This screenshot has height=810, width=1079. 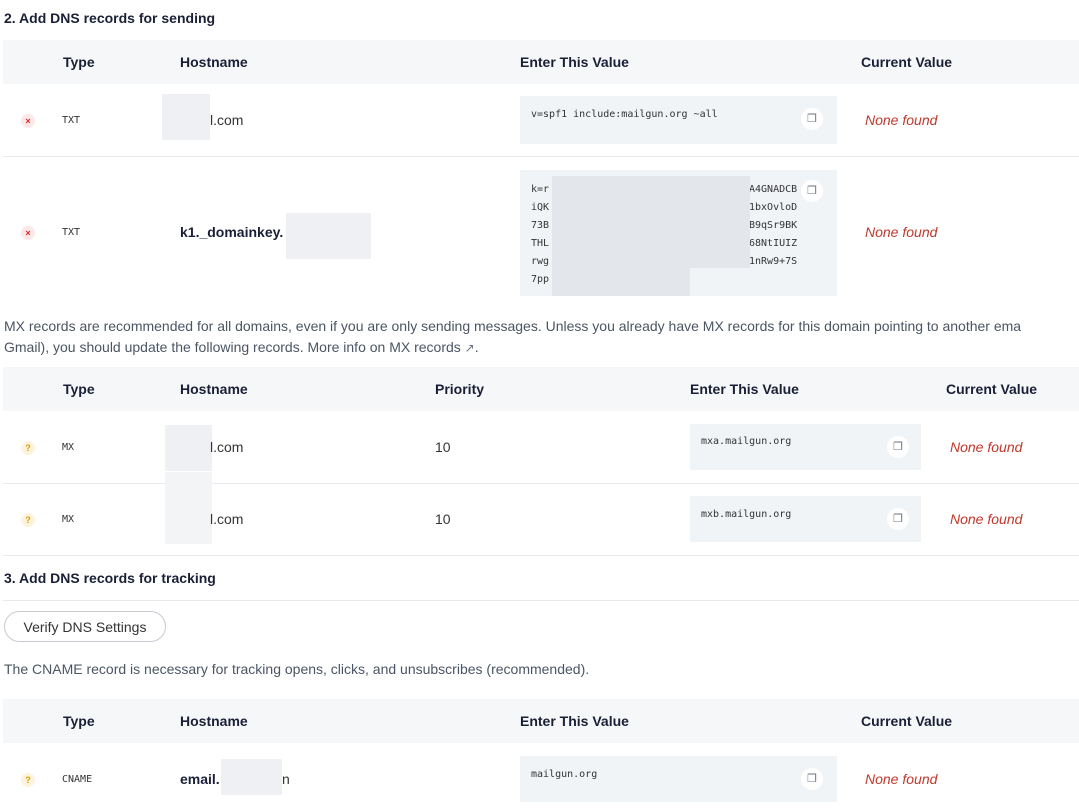 What do you see at coordinates (805, 519) in the screenshot?
I see `value-box: mxb.mailgun.org ❐` at bounding box center [805, 519].